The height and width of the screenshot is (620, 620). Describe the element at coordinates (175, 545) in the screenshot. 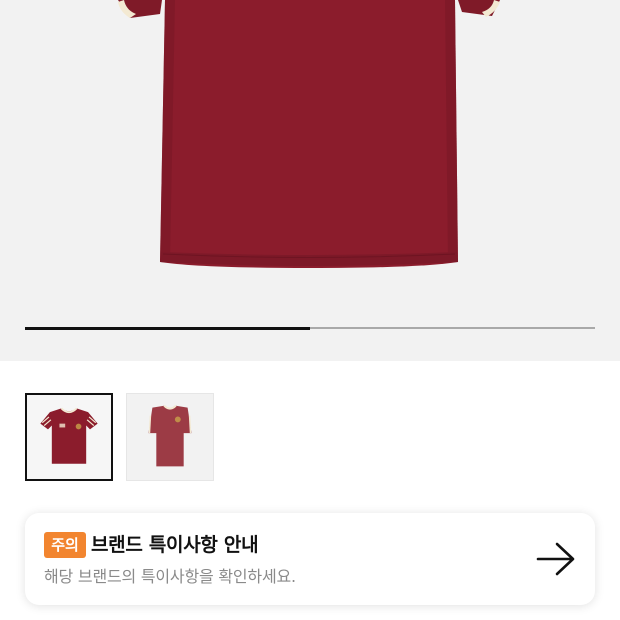

I see `notice-title: 브랜드 특이사항 안내` at that location.